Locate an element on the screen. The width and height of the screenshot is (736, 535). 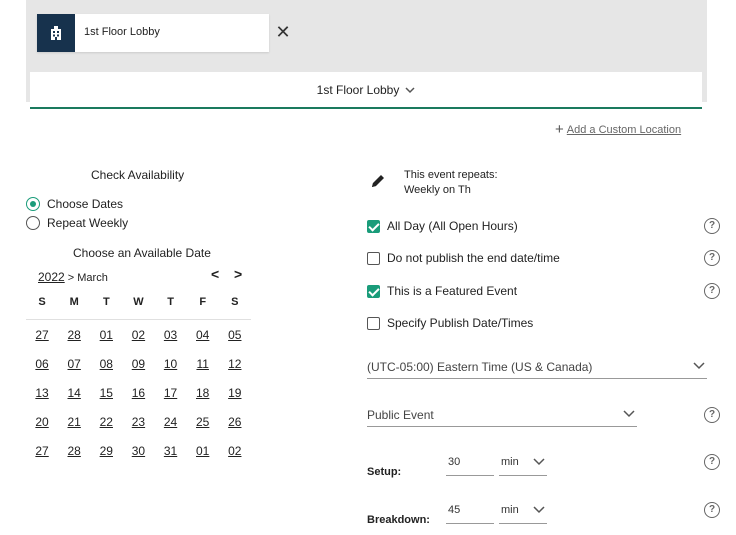
setup-value: 30 is located at coordinates (454, 462).